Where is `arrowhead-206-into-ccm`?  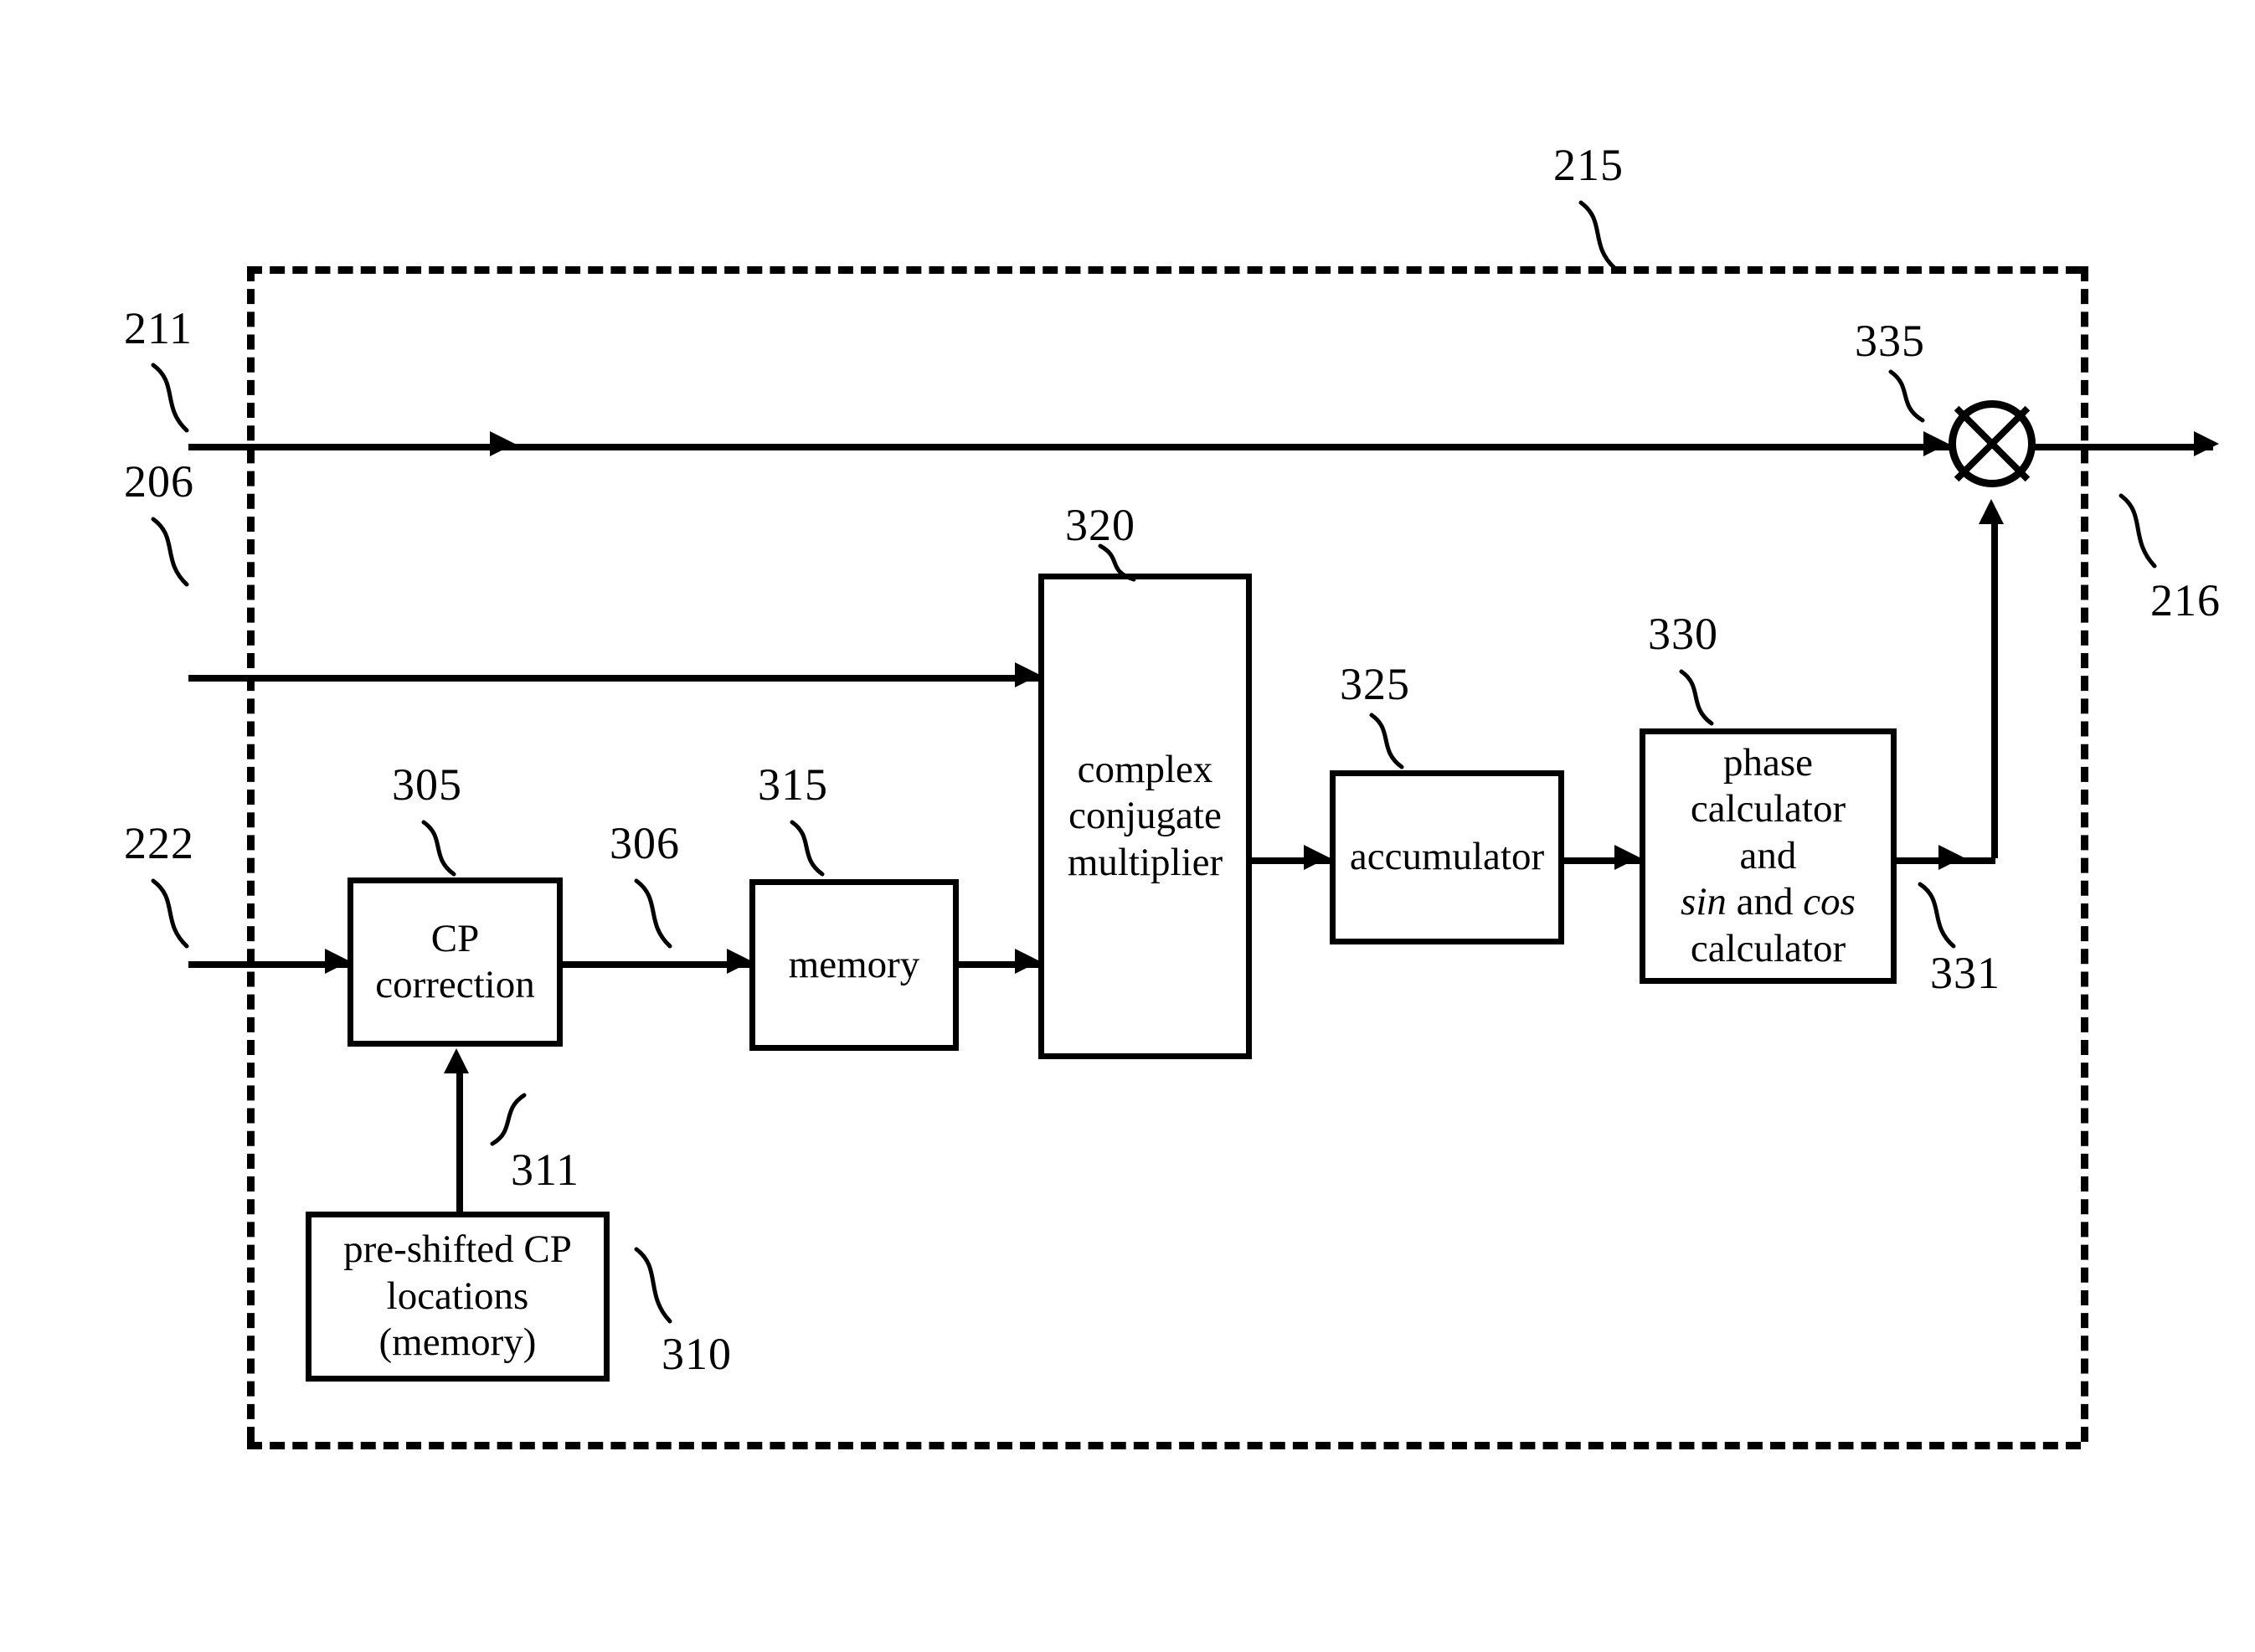 arrowhead-206-into-ccm is located at coordinates (1027, 675).